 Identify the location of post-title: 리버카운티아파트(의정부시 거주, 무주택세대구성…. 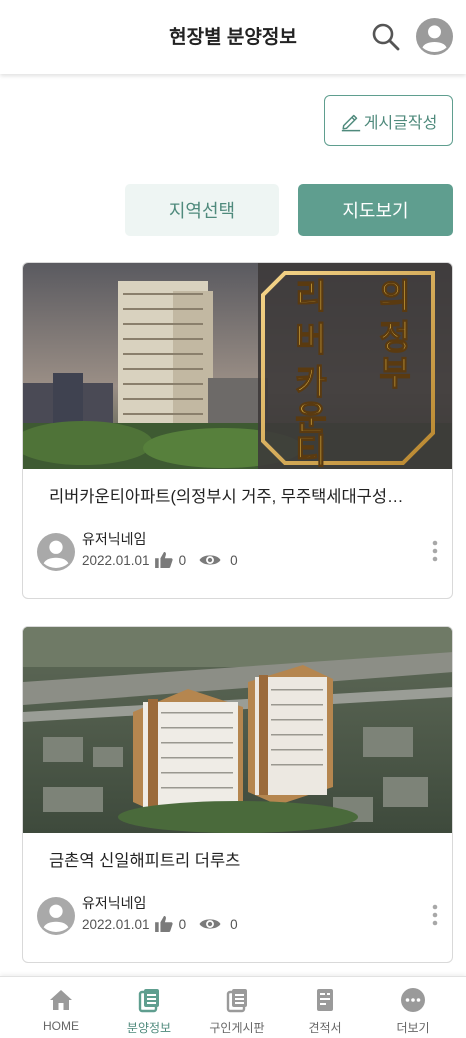
(239, 495).